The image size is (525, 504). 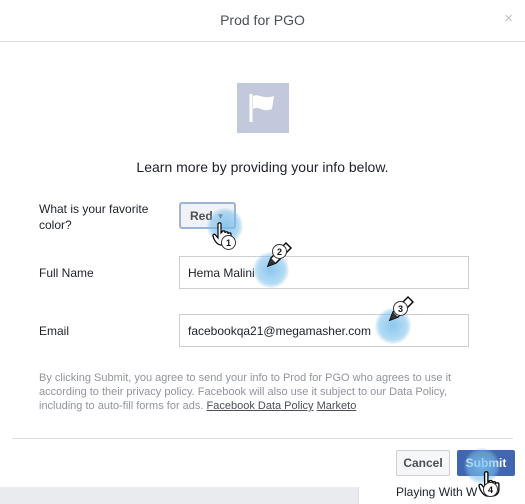 I want to click on step-badge-4: 4, so click(x=490, y=489).